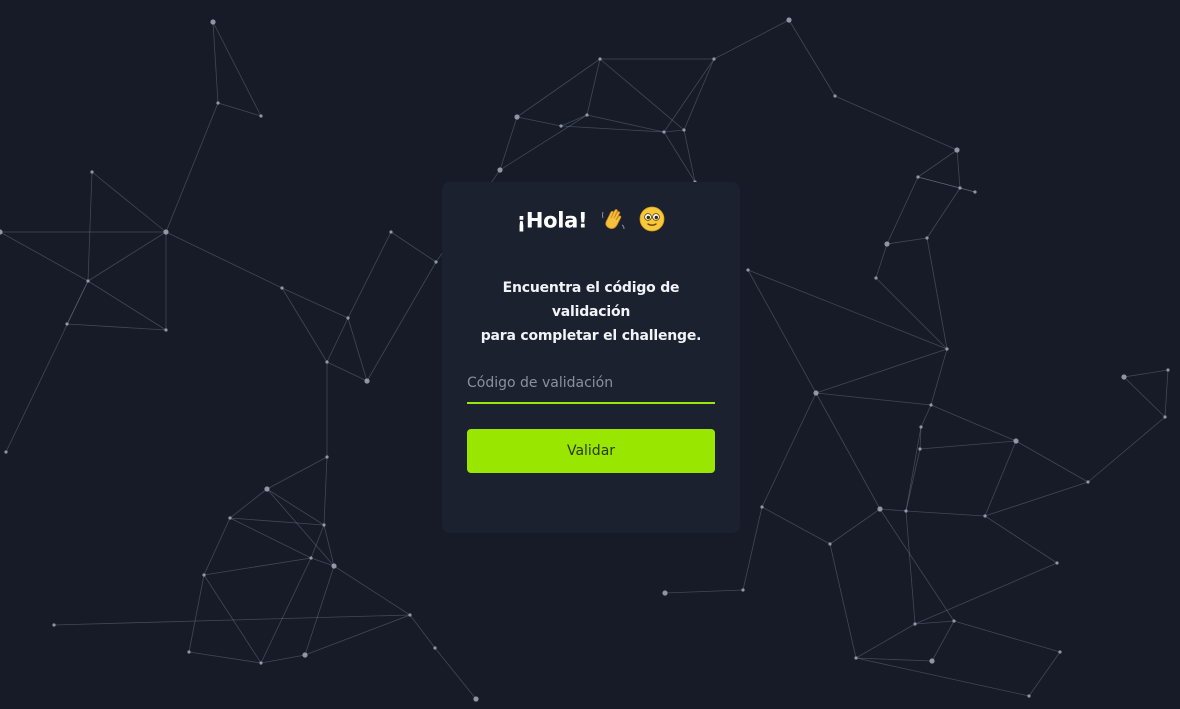 This screenshot has height=709, width=1180. Describe the element at coordinates (591, 221) in the screenshot. I see `greeting-heading: ¡Hola!` at that location.